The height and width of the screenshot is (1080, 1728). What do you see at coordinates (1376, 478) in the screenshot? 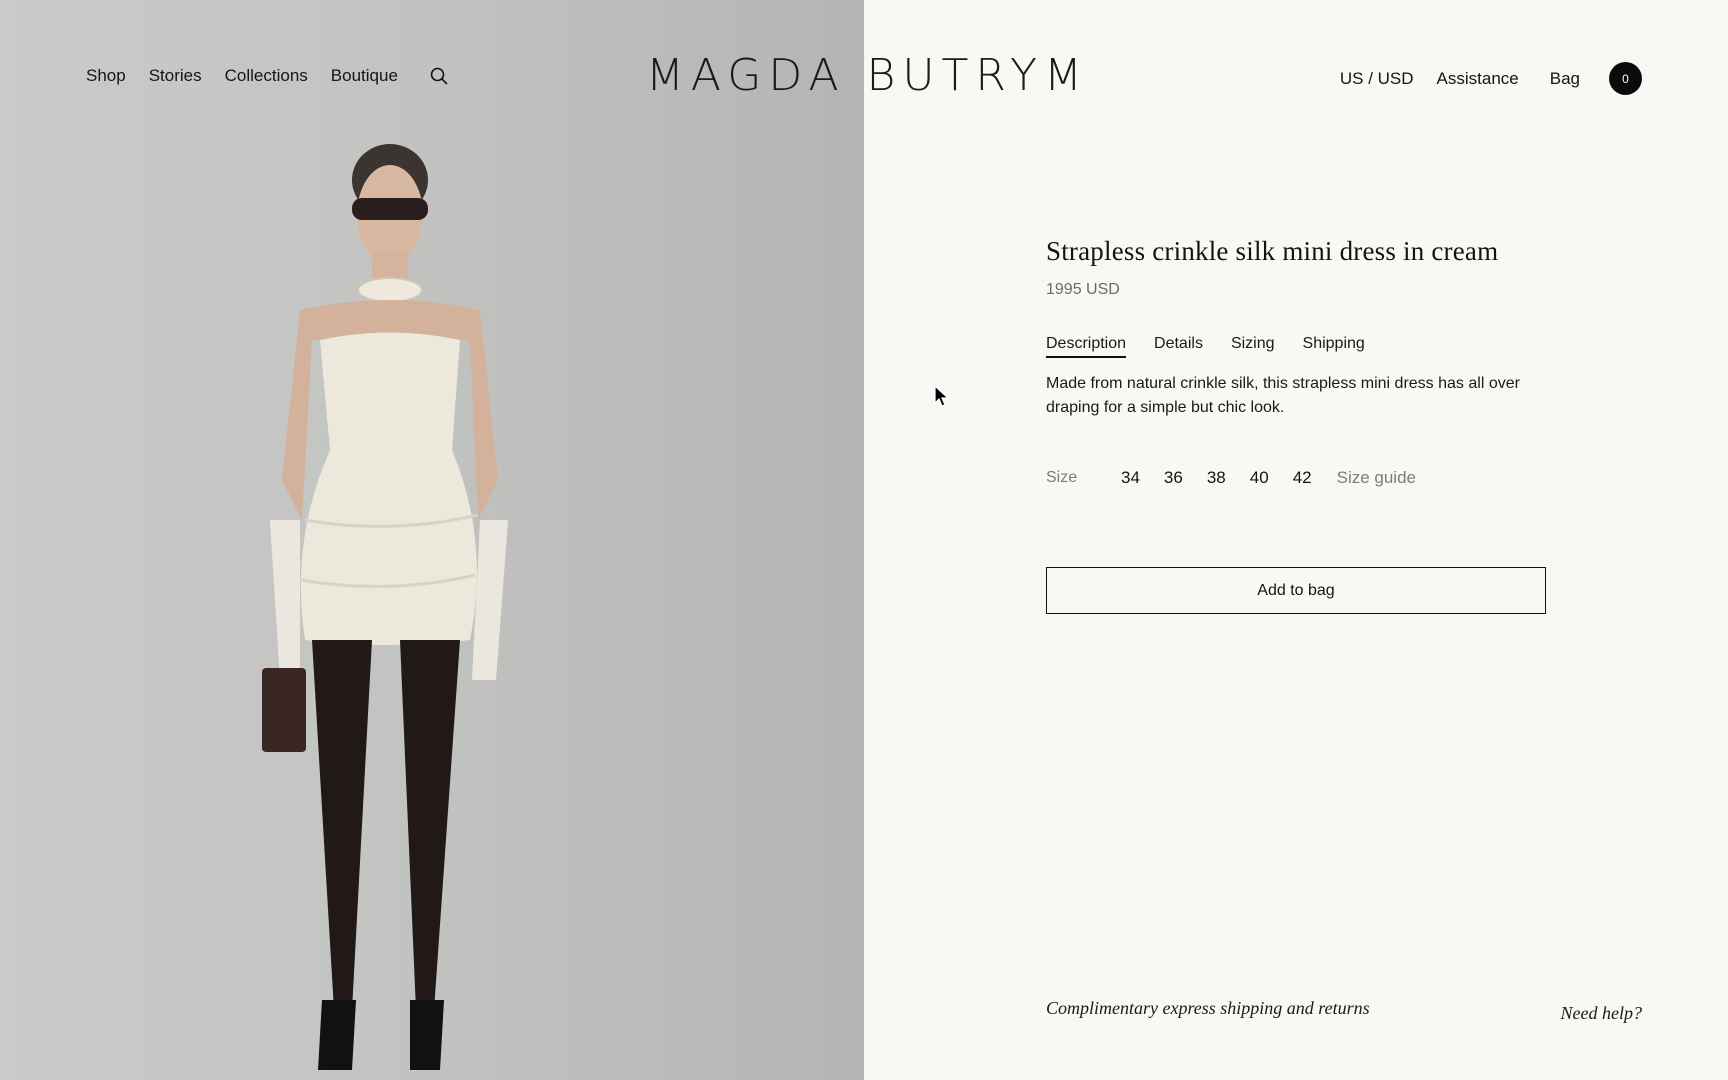
I see `size-guide-link: Size guide` at bounding box center [1376, 478].